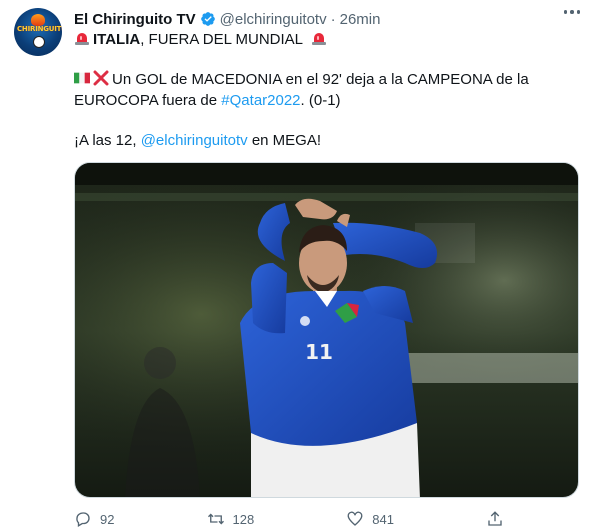 The image size is (596, 528). I want to click on author-avatar: CHIRINGUITO, so click(38, 32).